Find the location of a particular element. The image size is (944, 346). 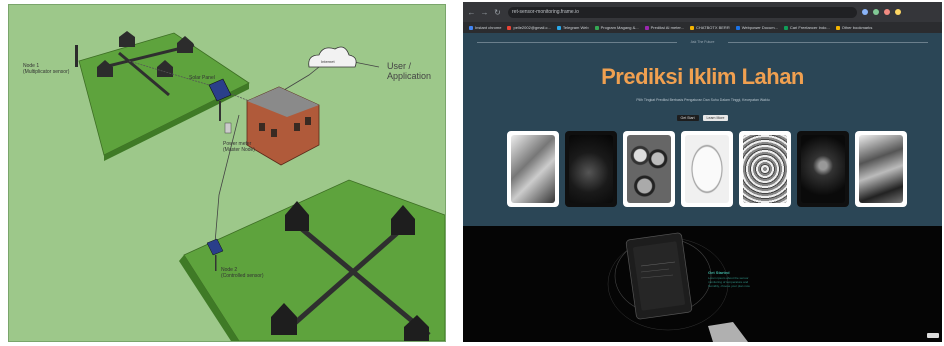

hero-buttons: Get Start Learn More is located at coordinates (702, 118).